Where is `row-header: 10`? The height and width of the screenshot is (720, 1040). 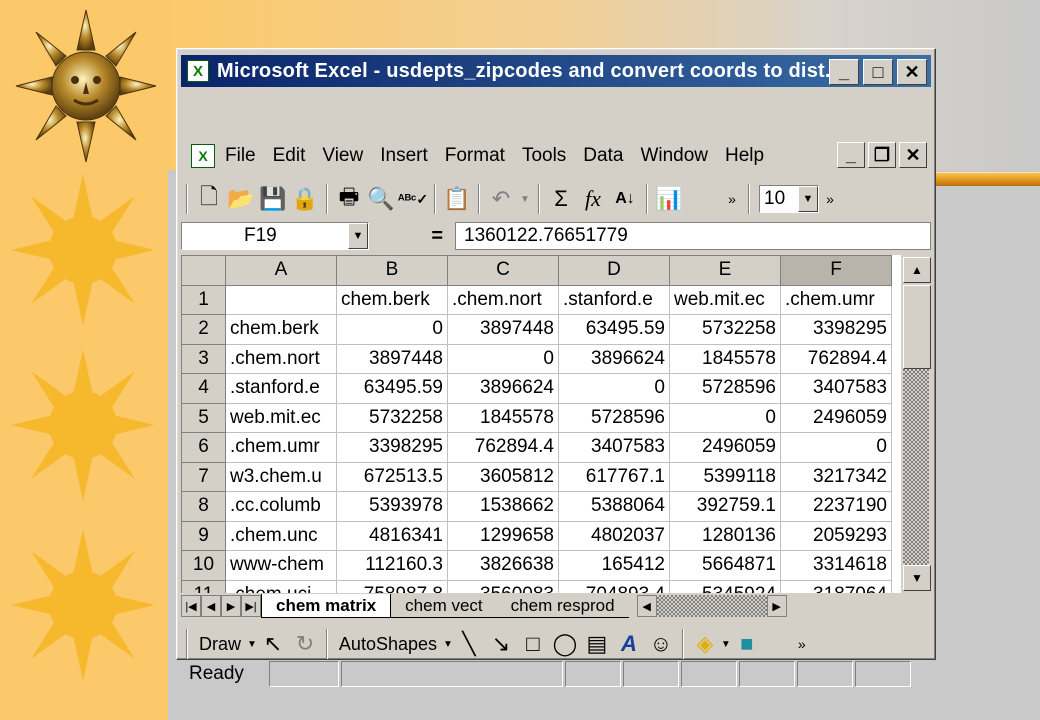 row-header: 10 is located at coordinates (203, 565).